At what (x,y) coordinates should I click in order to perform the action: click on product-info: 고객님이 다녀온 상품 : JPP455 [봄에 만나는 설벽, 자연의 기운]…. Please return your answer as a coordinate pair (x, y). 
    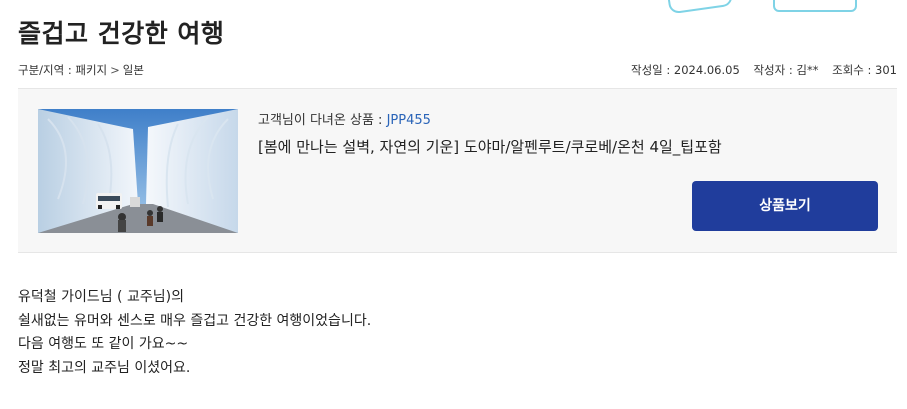
    Looking at the image, I should click on (567, 133).